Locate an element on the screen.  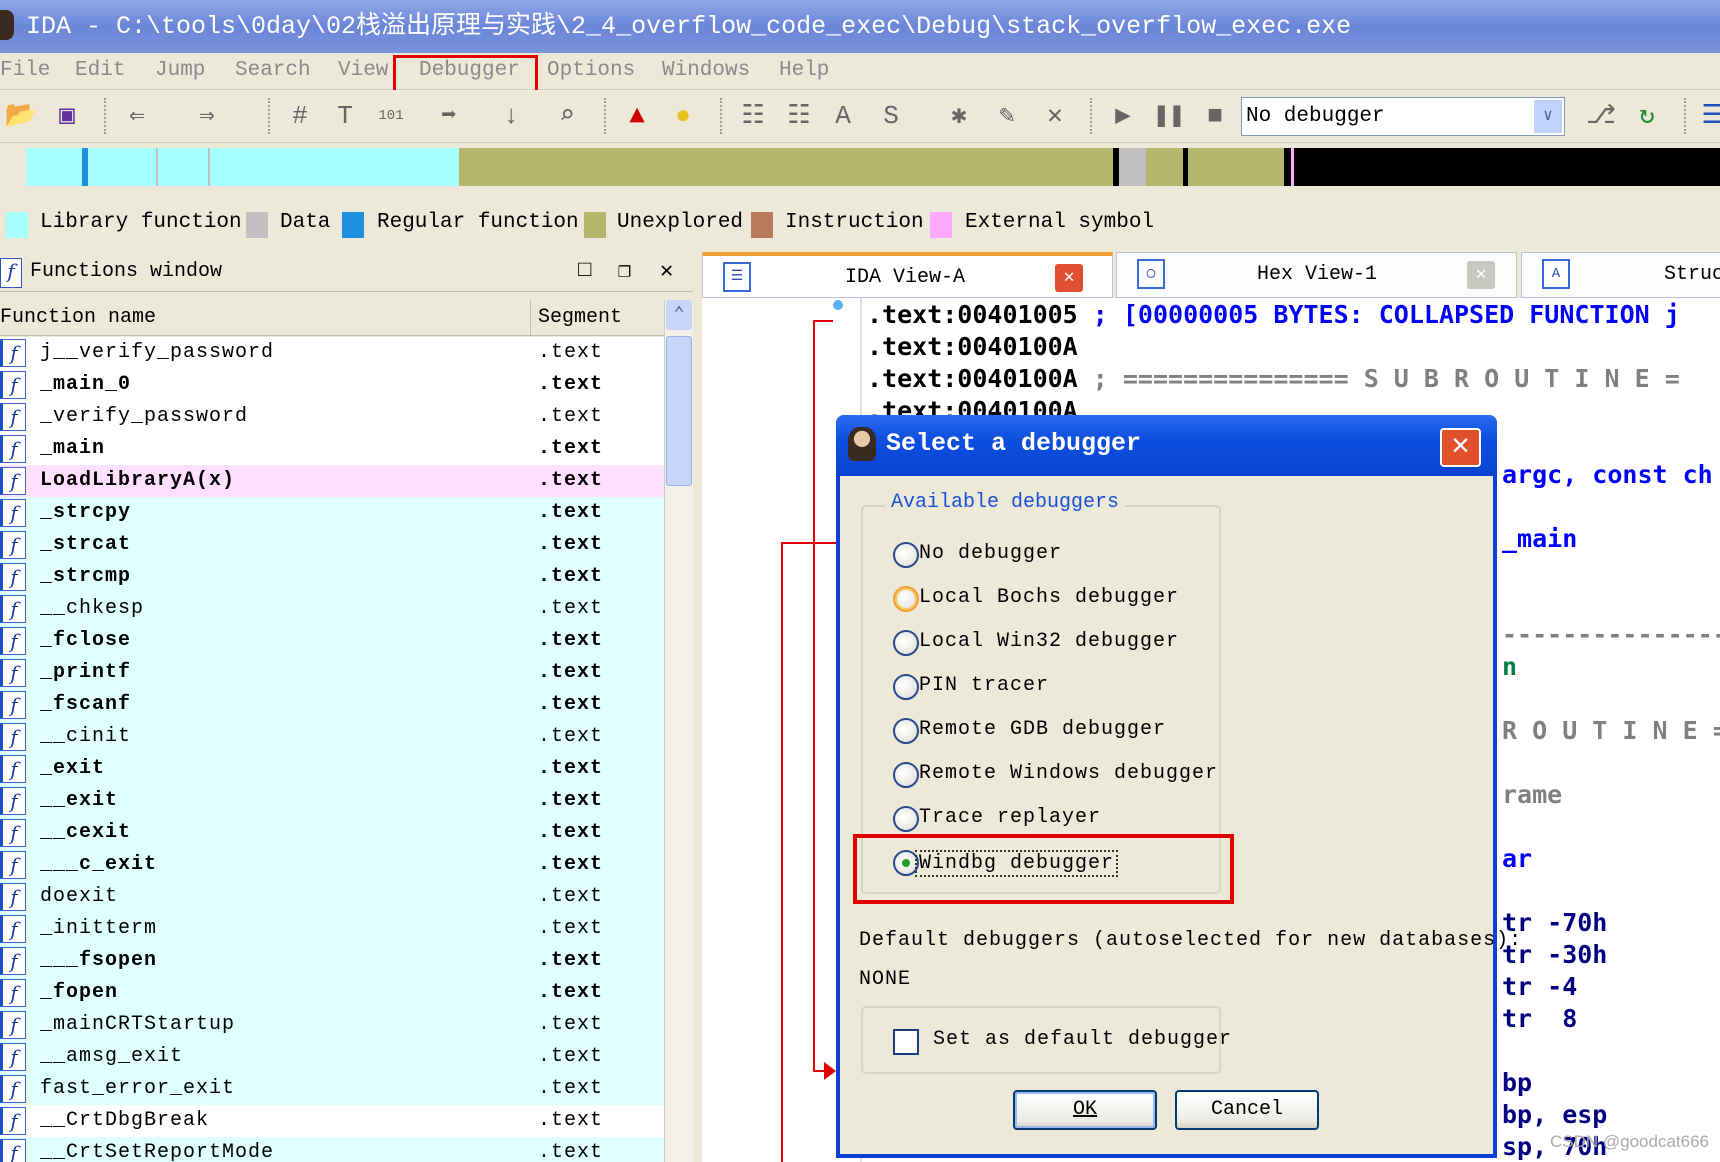
chevron-down-icon: ∨ is located at coordinates (1548, 116).